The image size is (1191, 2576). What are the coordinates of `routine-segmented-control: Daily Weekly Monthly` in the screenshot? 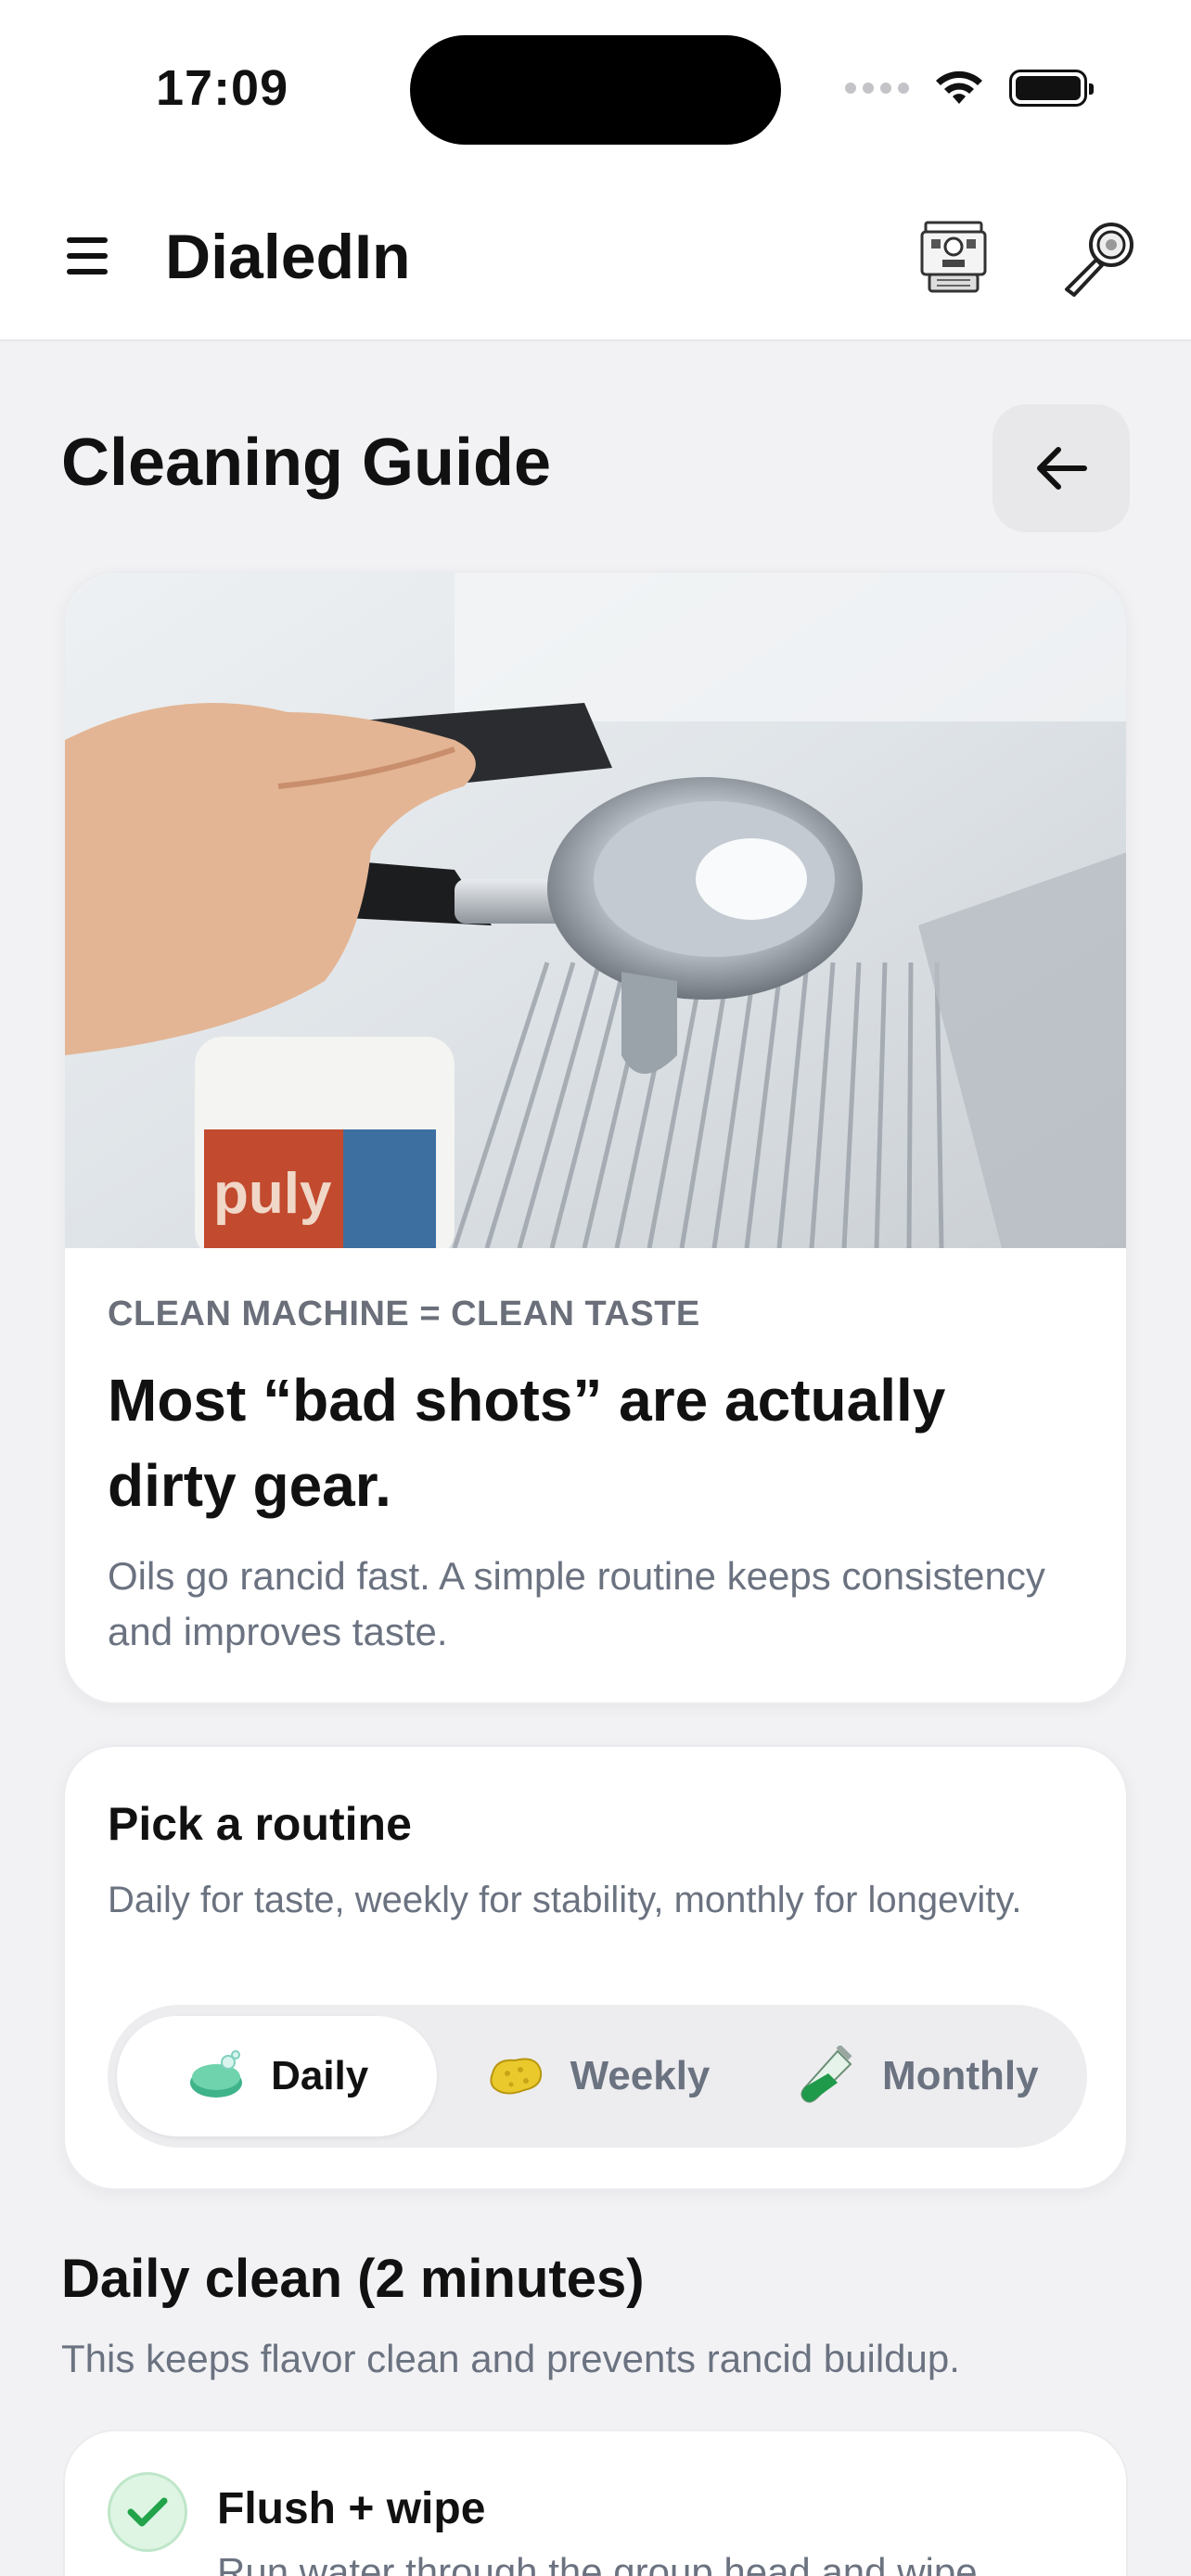 It's located at (597, 2076).